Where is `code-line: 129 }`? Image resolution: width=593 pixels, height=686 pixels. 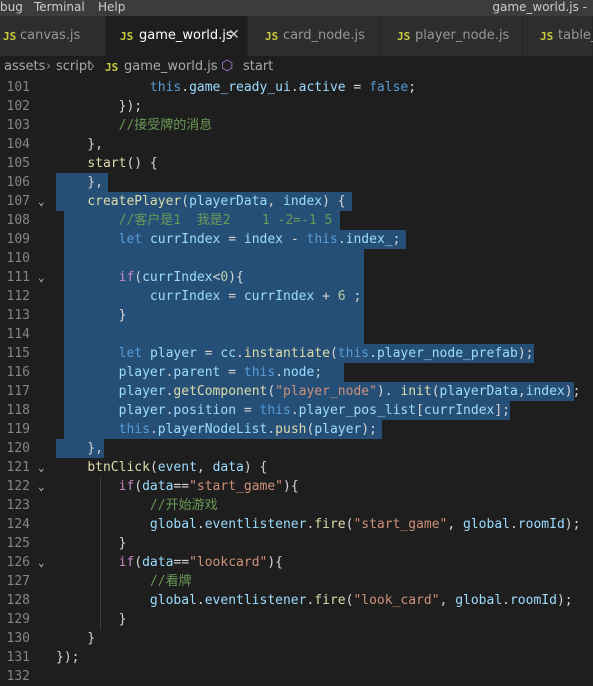
code-line: 129 } is located at coordinates (296, 619).